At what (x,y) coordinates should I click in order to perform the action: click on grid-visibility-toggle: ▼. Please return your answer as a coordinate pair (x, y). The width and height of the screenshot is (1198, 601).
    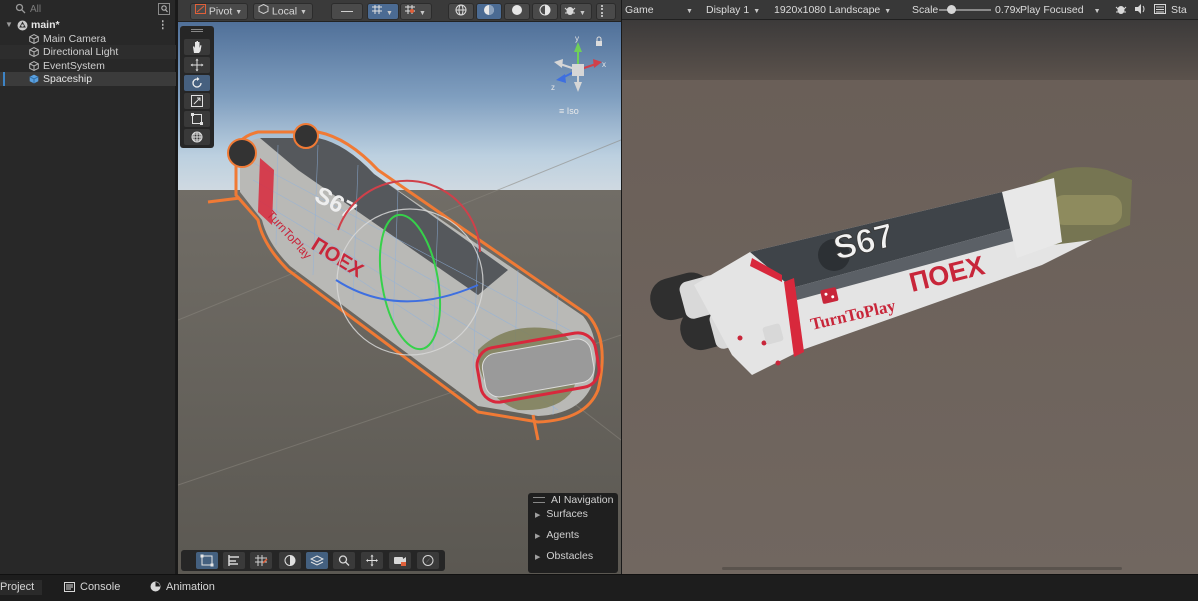
    Looking at the image, I should click on (416, 11).